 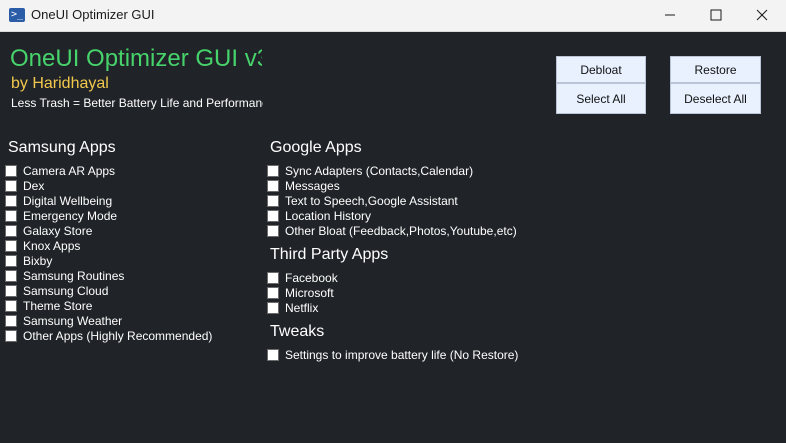 I want to click on checkbox-row: Microsoft, so click(x=302, y=292).